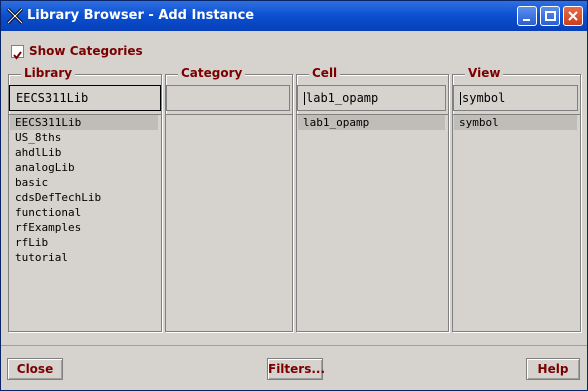 The image size is (588, 391). I want to click on list-item: US_8ths, so click(84, 137).